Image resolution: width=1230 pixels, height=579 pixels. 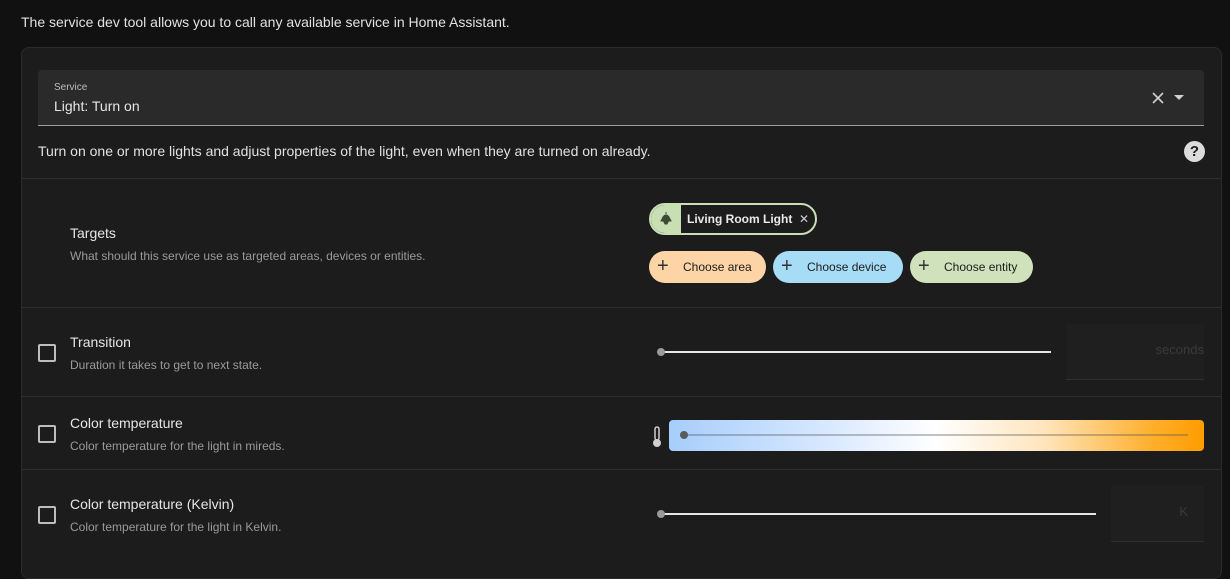 I want to click on selected-entity-name: Living Room Light, so click(x=740, y=219).